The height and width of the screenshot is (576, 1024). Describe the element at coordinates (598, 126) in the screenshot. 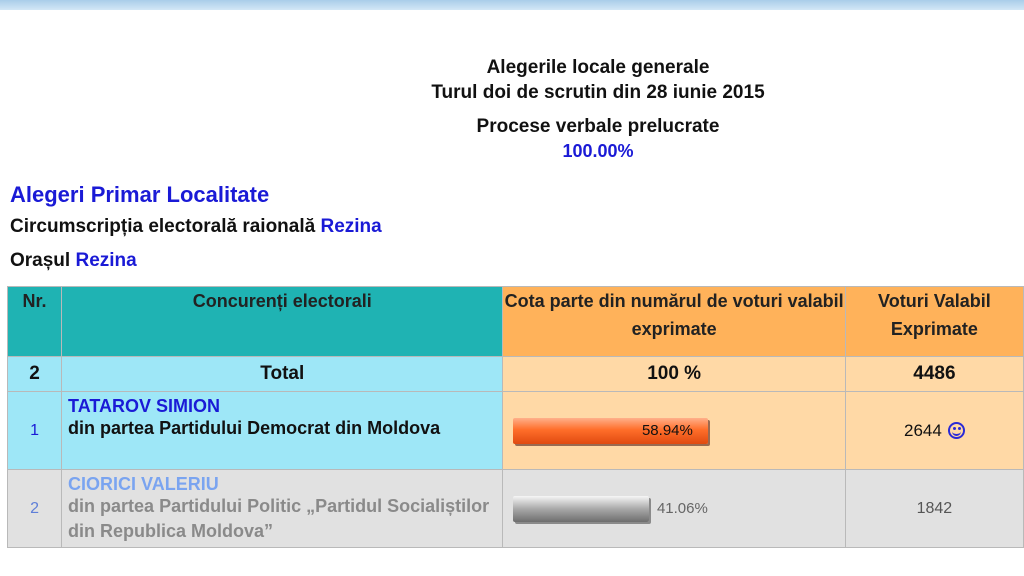

I see `processed-label: Procese verbale prelucrate` at that location.